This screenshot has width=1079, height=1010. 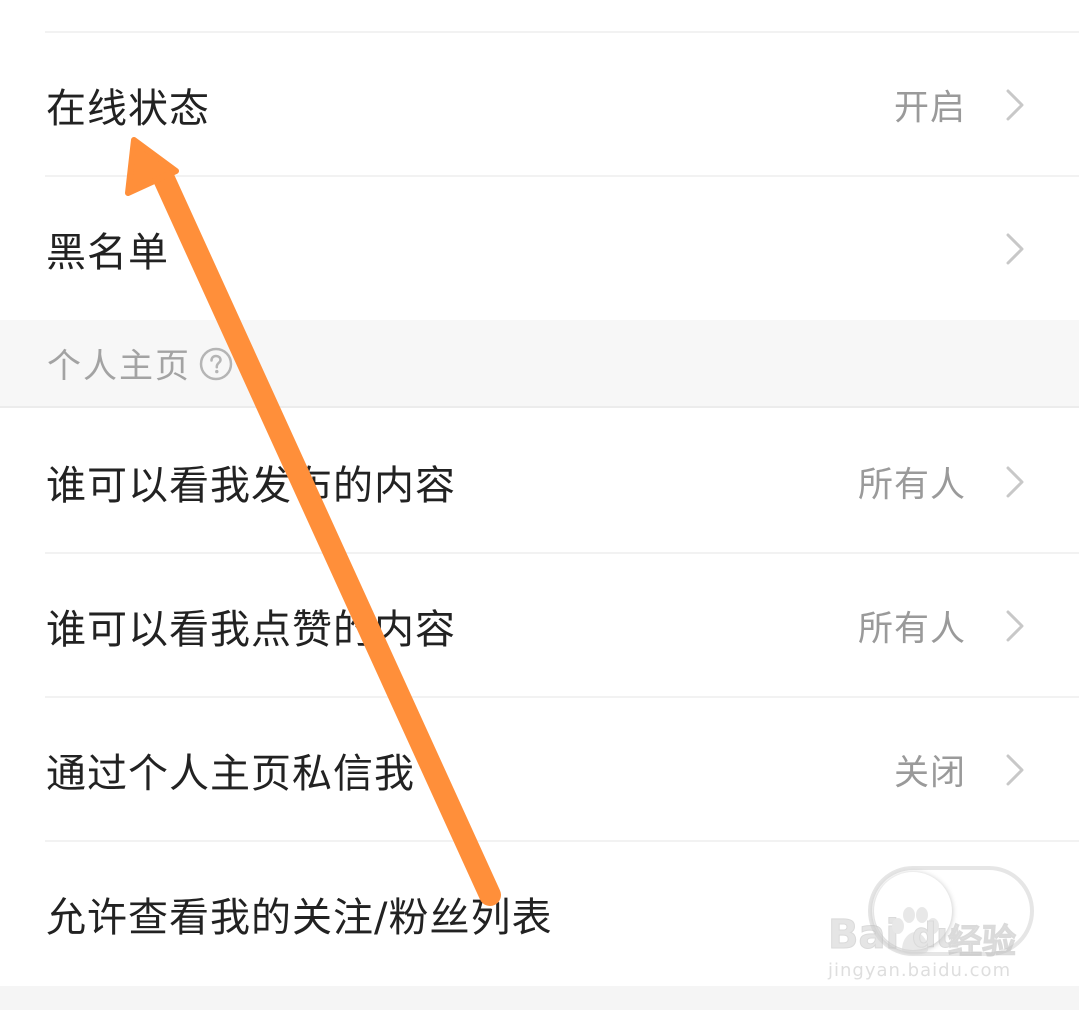 I want to click on row-value: 关闭, so click(x=929, y=773).